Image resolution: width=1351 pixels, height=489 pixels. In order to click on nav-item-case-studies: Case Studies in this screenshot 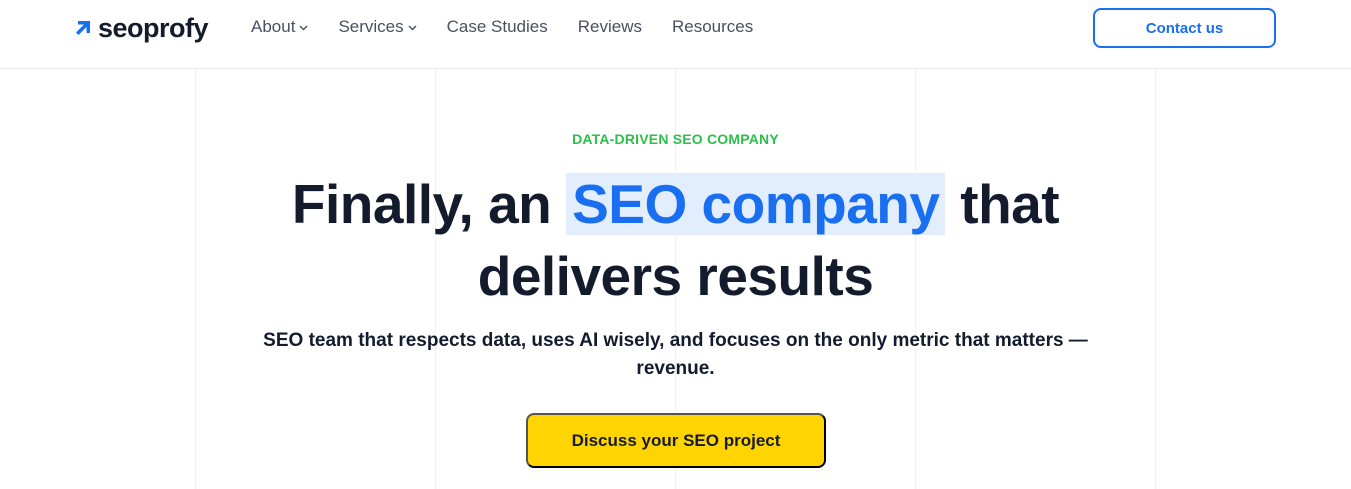, I will do `click(497, 27)`.